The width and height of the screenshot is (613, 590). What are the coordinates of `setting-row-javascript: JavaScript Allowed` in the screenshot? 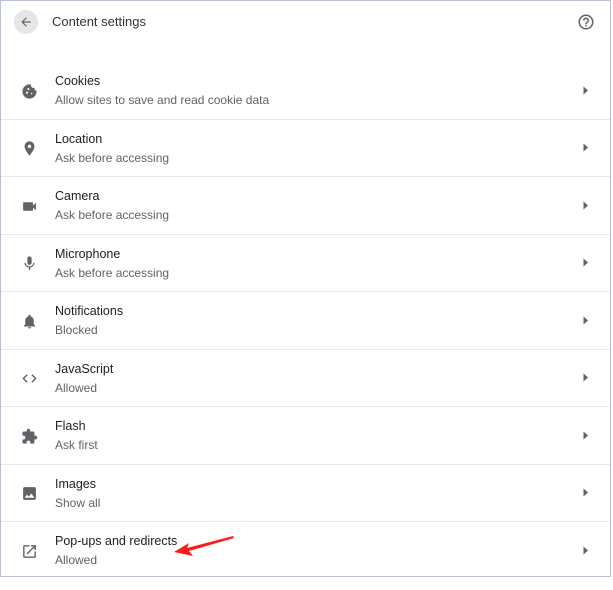 It's located at (305, 378).